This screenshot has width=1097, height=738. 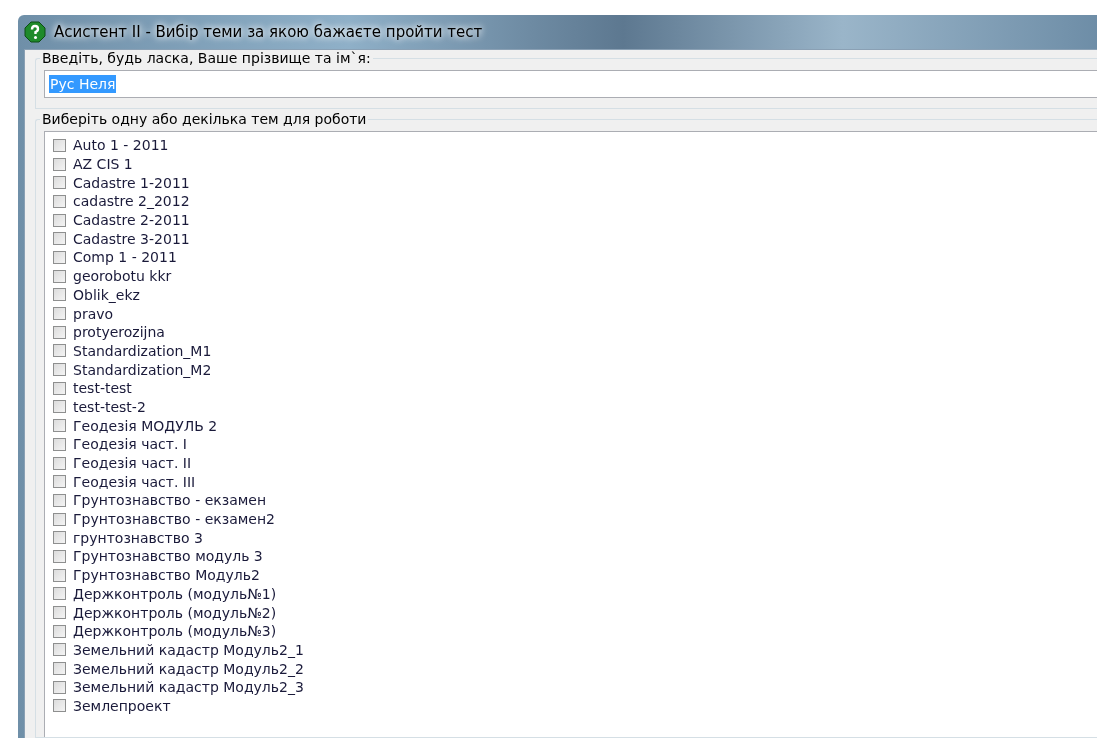 What do you see at coordinates (119, 332) in the screenshot?
I see `topic-label: protyerozijna` at bounding box center [119, 332].